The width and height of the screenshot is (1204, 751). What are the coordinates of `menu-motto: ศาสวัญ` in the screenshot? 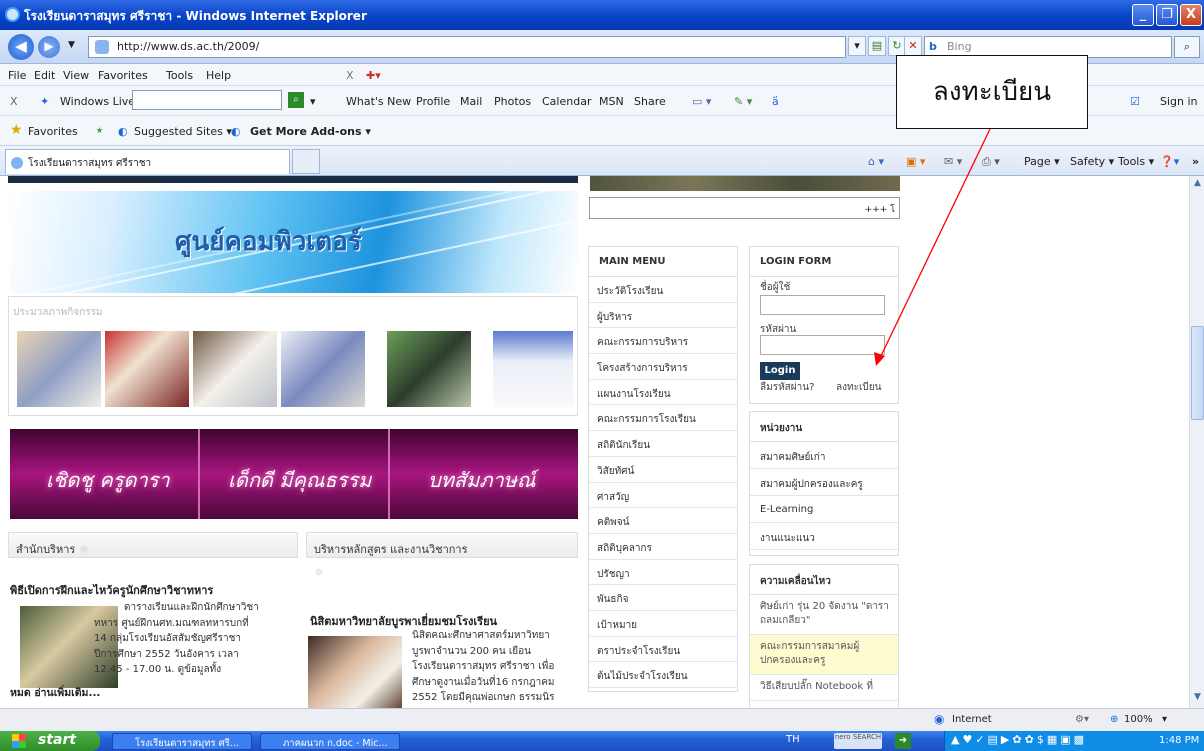 It's located at (663, 496).